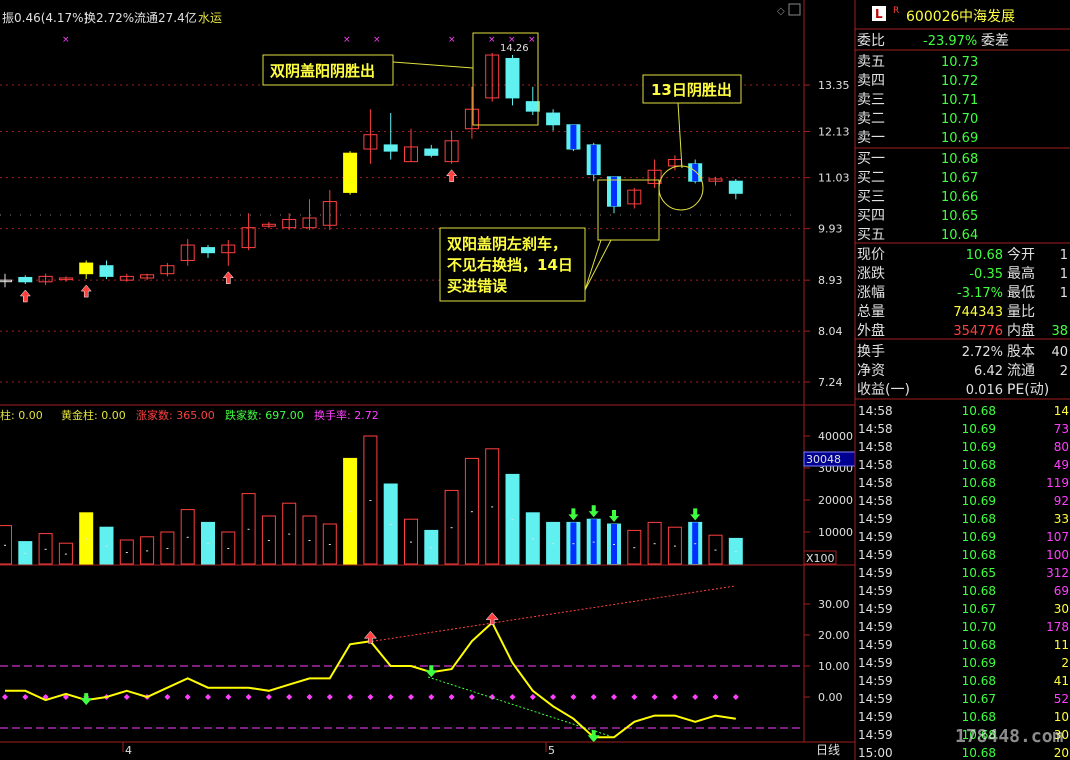 Image resolution: width=1070 pixels, height=760 pixels. What do you see at coordinates (1059, 352) in the screenshot?
I see `stat-value-right: 40` at bounding box center [1059, 352].